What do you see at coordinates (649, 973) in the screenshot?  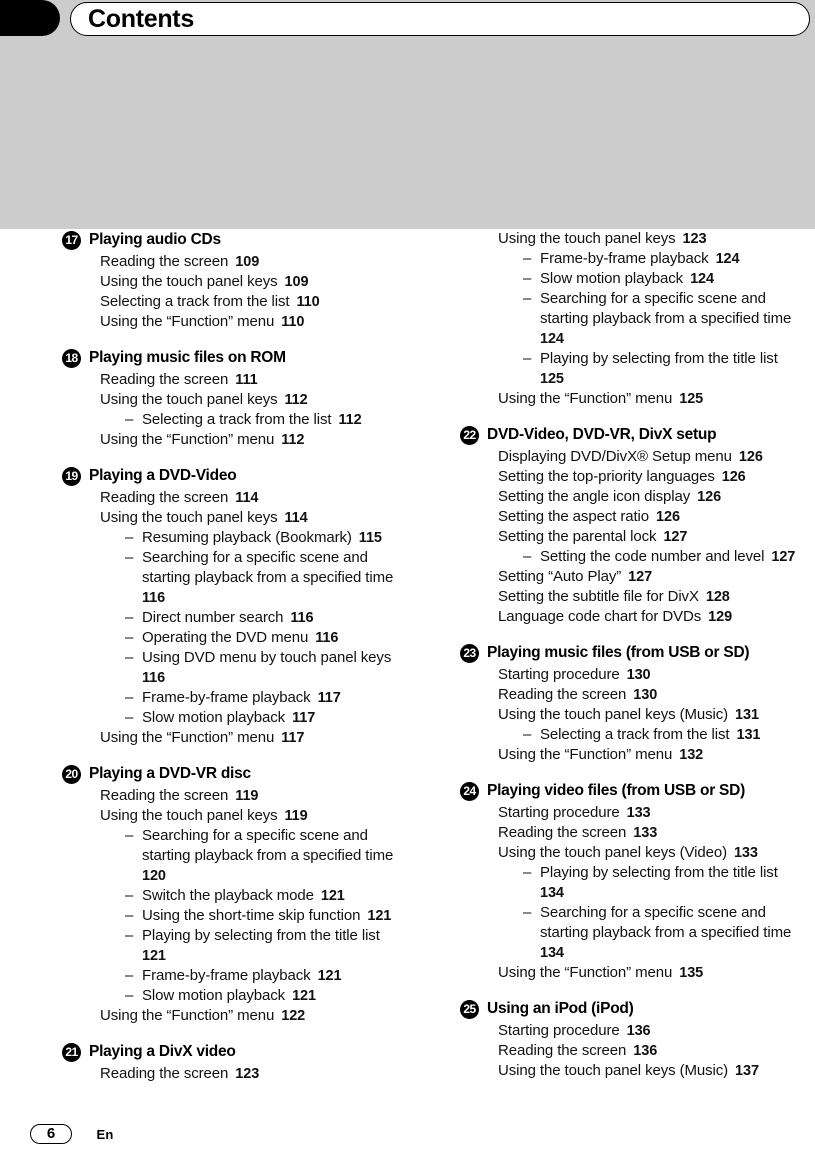 I see `toc-entry: Using the “Function” menu 135` at bounding box center [649, 973].